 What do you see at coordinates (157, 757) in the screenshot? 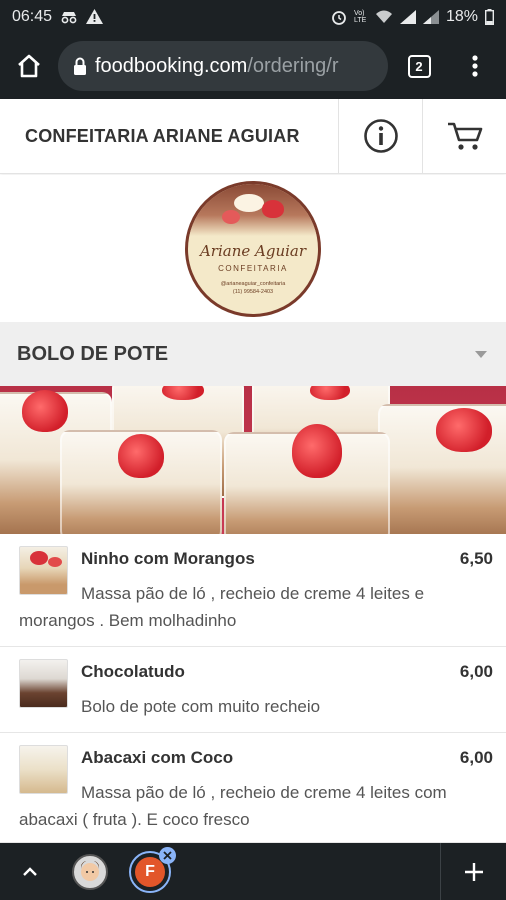
I see `item-name: Abacaxi com Coco` at bounding box center [157, 757].